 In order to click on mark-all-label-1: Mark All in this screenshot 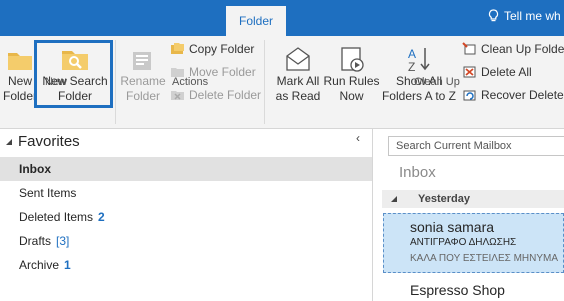, I will do `click(298, 81)`.